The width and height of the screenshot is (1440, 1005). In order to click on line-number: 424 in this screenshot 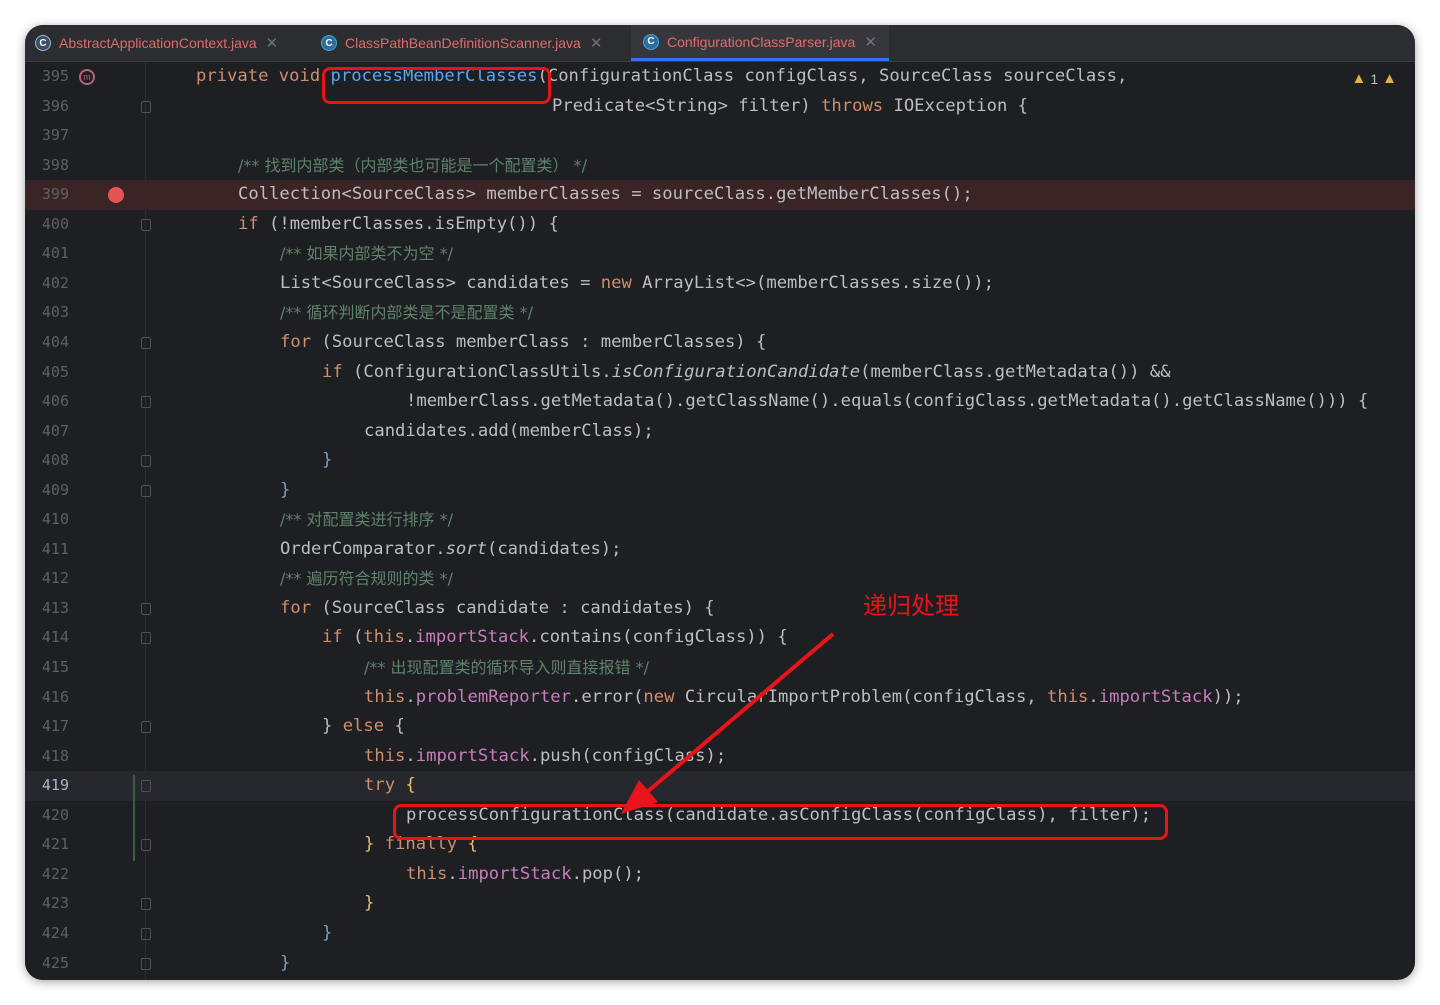, I will do `click(55, 932)`.